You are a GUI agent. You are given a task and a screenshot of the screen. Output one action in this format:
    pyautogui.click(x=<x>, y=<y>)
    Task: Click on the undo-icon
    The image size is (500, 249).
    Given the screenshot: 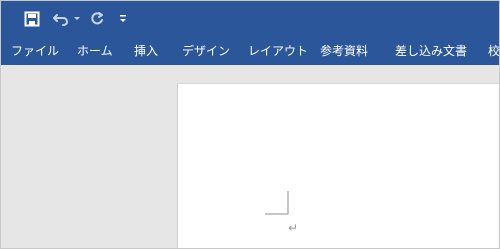 What is the action you would take?
    pyautogui.click(x=61, y=20)
    